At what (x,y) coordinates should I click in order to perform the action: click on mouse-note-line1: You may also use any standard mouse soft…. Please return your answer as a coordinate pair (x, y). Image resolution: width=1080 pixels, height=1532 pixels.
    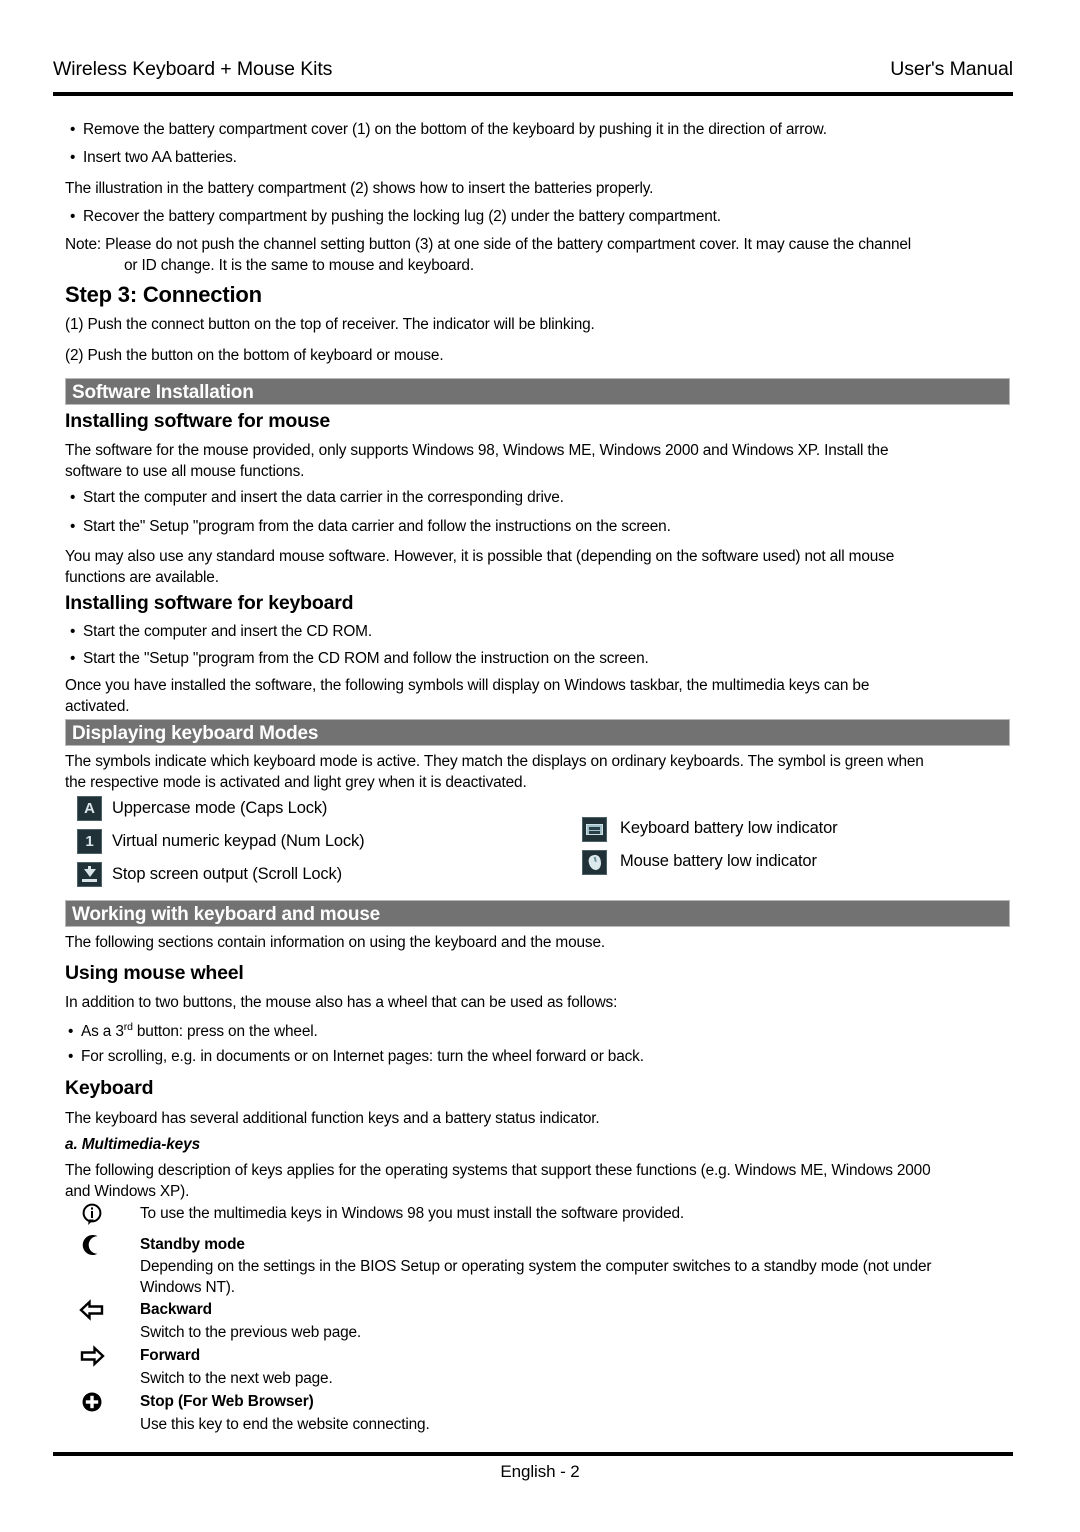
    Looking at the image, I should click on (480, 556).